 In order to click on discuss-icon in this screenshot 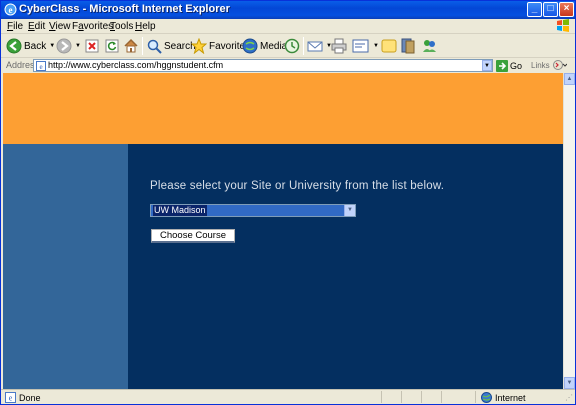, I will do `click(389, 46)`.